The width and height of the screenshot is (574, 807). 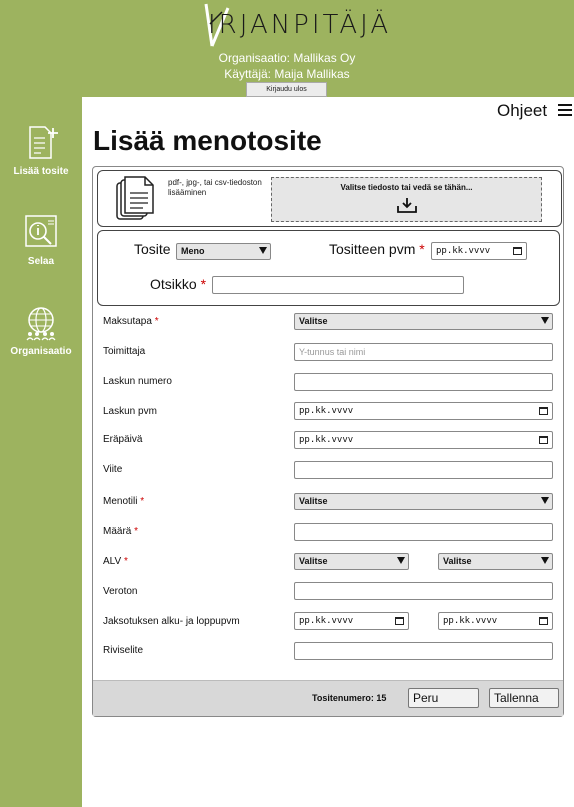 I want to click on sidebar-item-browse: Selaa, so click(x=41, y=239).